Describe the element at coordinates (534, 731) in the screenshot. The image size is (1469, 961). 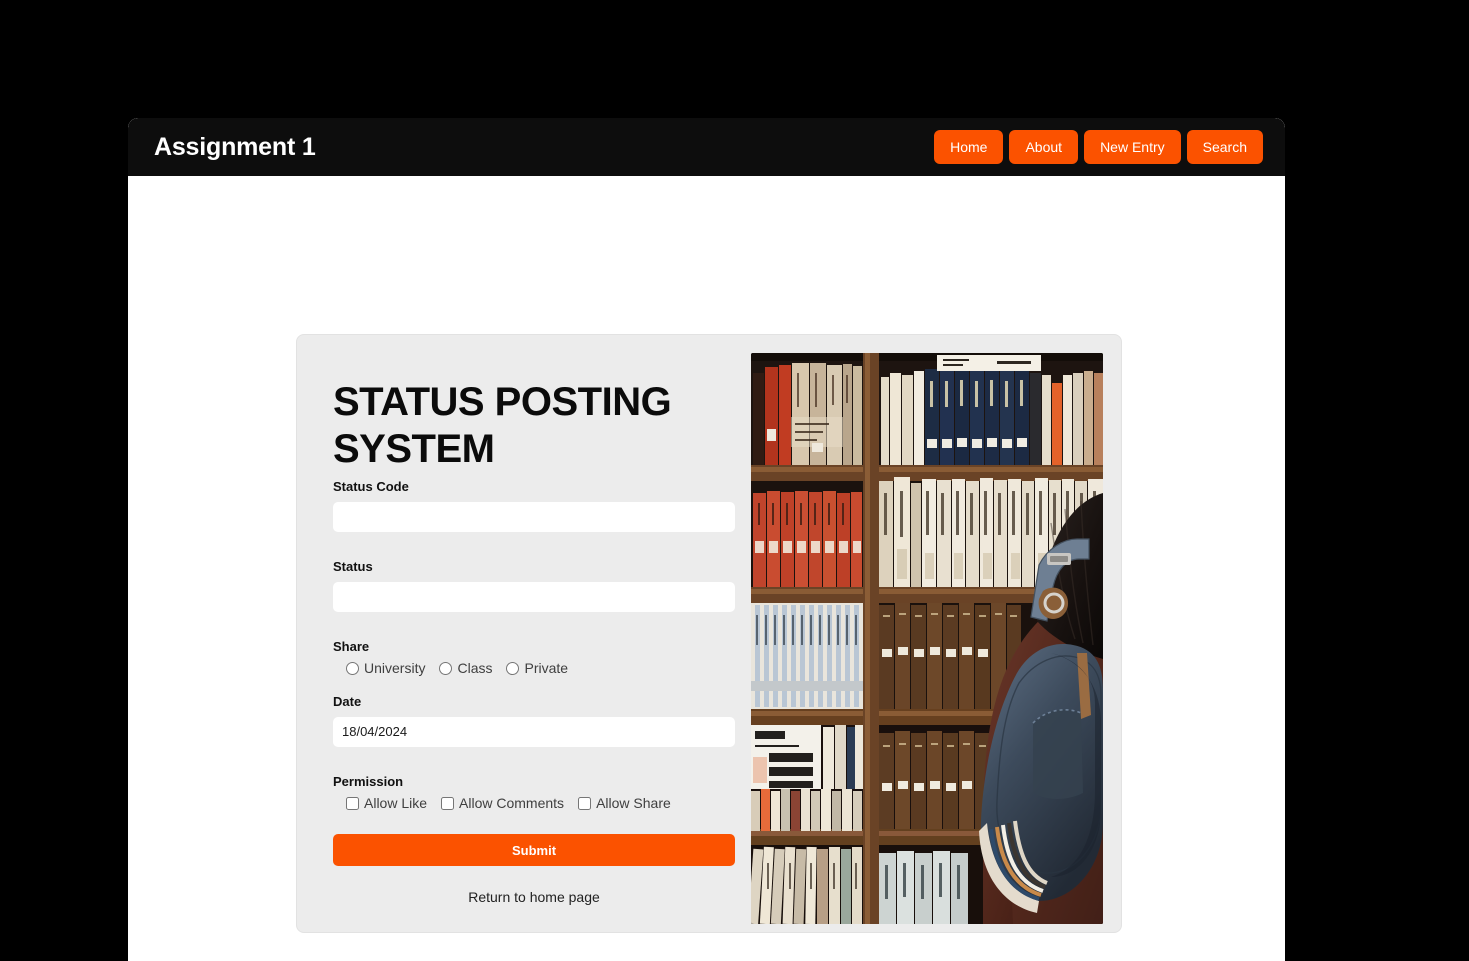
I see `date-input` at that location.